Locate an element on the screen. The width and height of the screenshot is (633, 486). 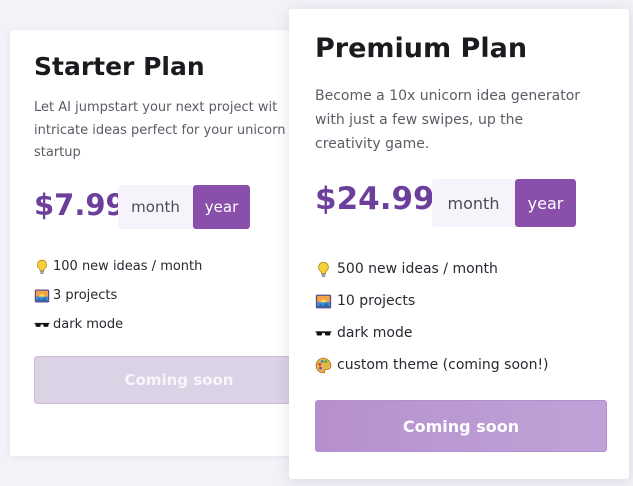
plan-title: Starter Plan is located at coordinates (119, 66).